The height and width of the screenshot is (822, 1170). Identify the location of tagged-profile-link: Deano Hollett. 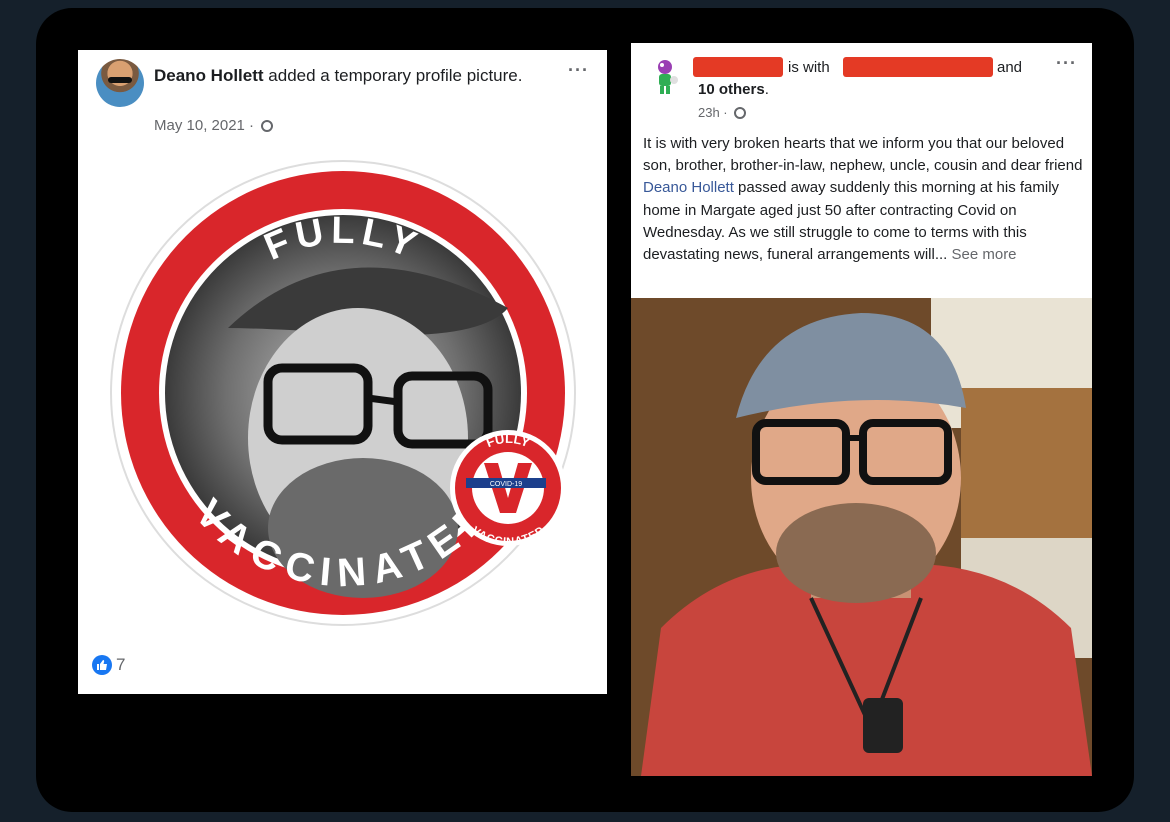
(688, 187).